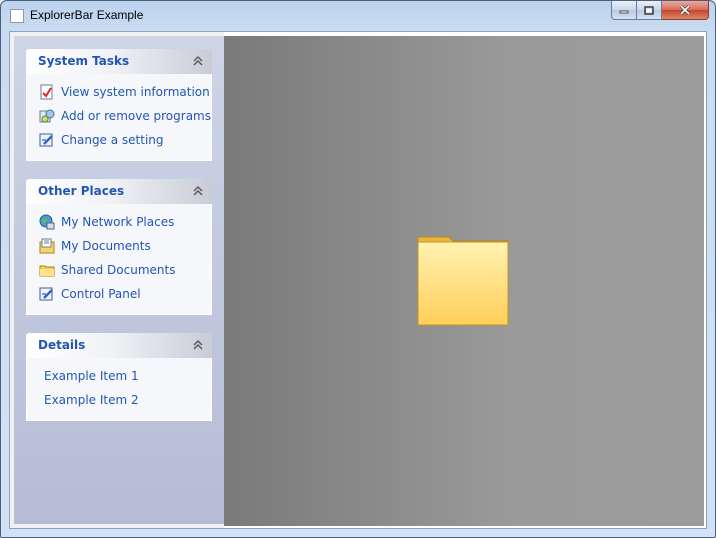 The image size is (716, 538). I want to click on large-folder-icon, so click(463, 281).